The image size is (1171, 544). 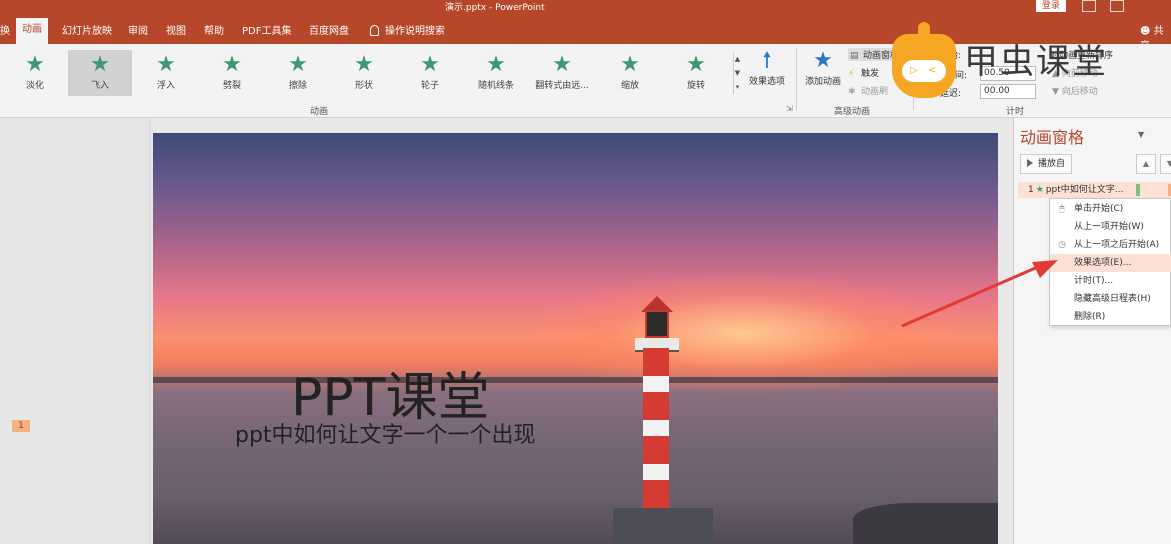 I want to click on menu-label: 隐藏高级日程表(H), so click(x=1112, y=299).